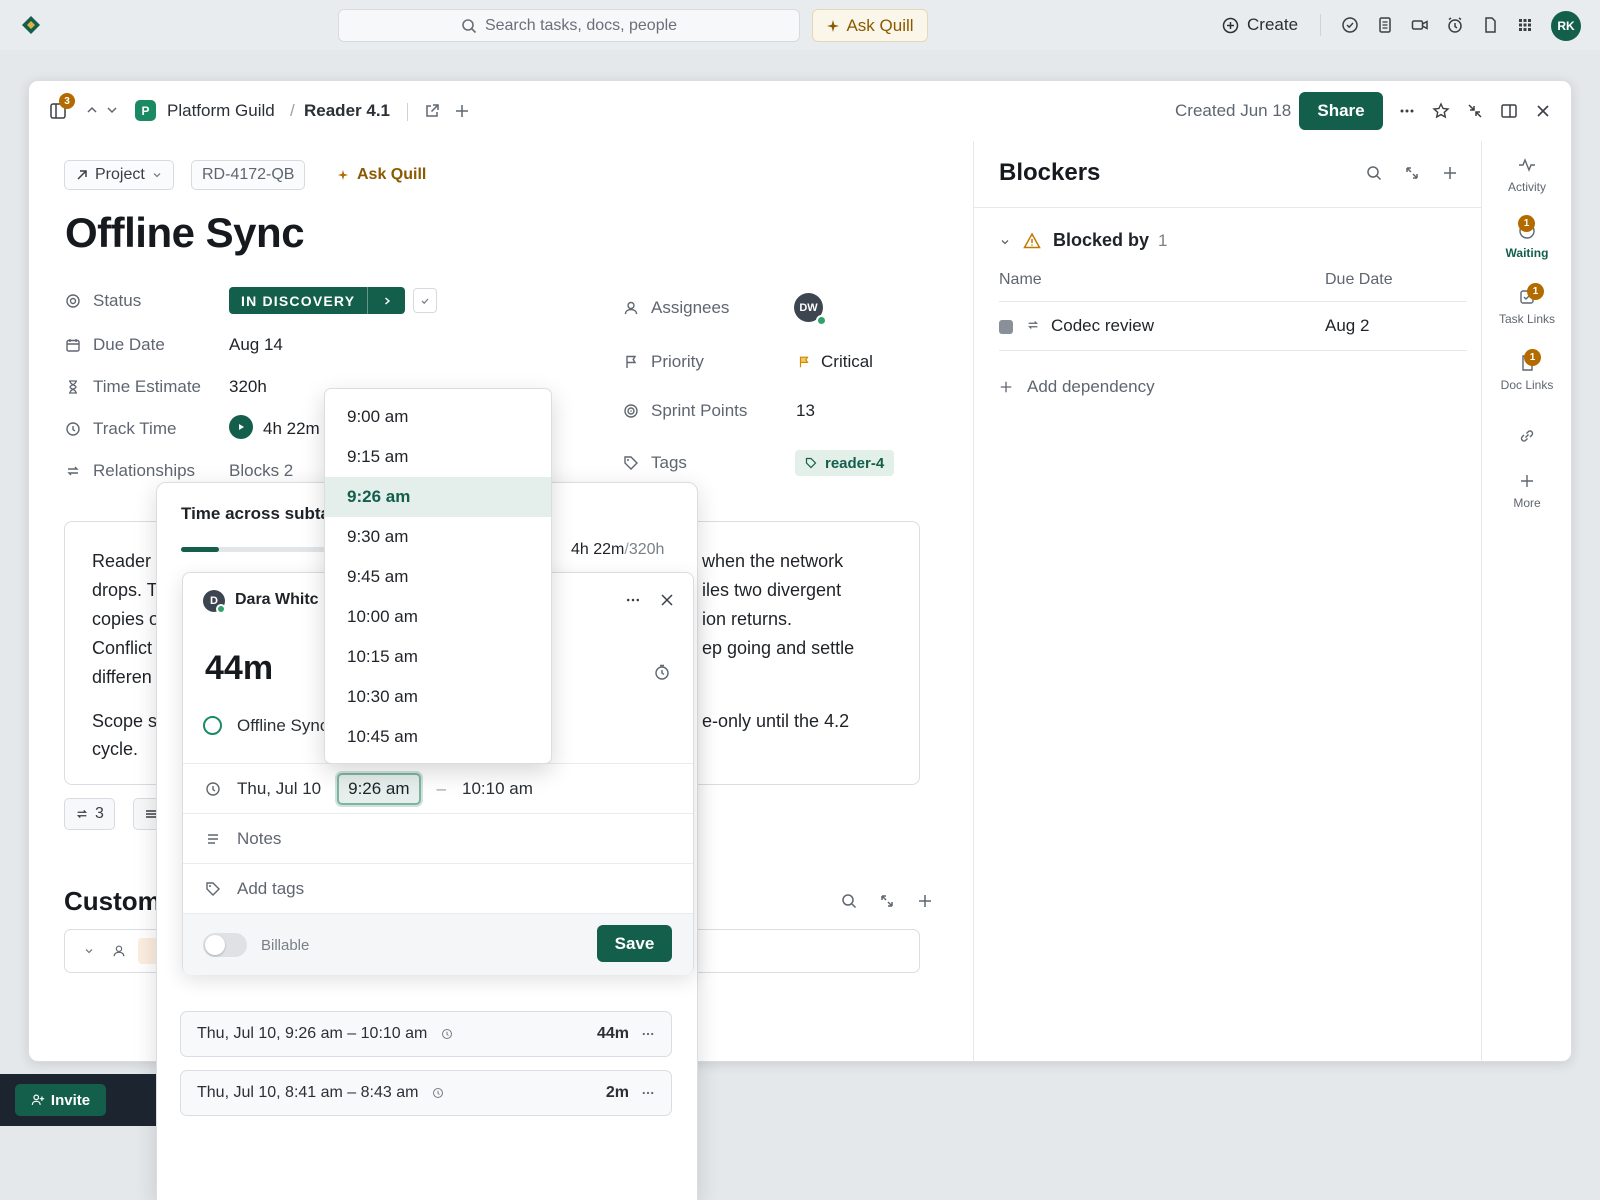 This screenshot has width=1600, height=1200. I want to click on time-option: 10:30 am, so click(438, 697).